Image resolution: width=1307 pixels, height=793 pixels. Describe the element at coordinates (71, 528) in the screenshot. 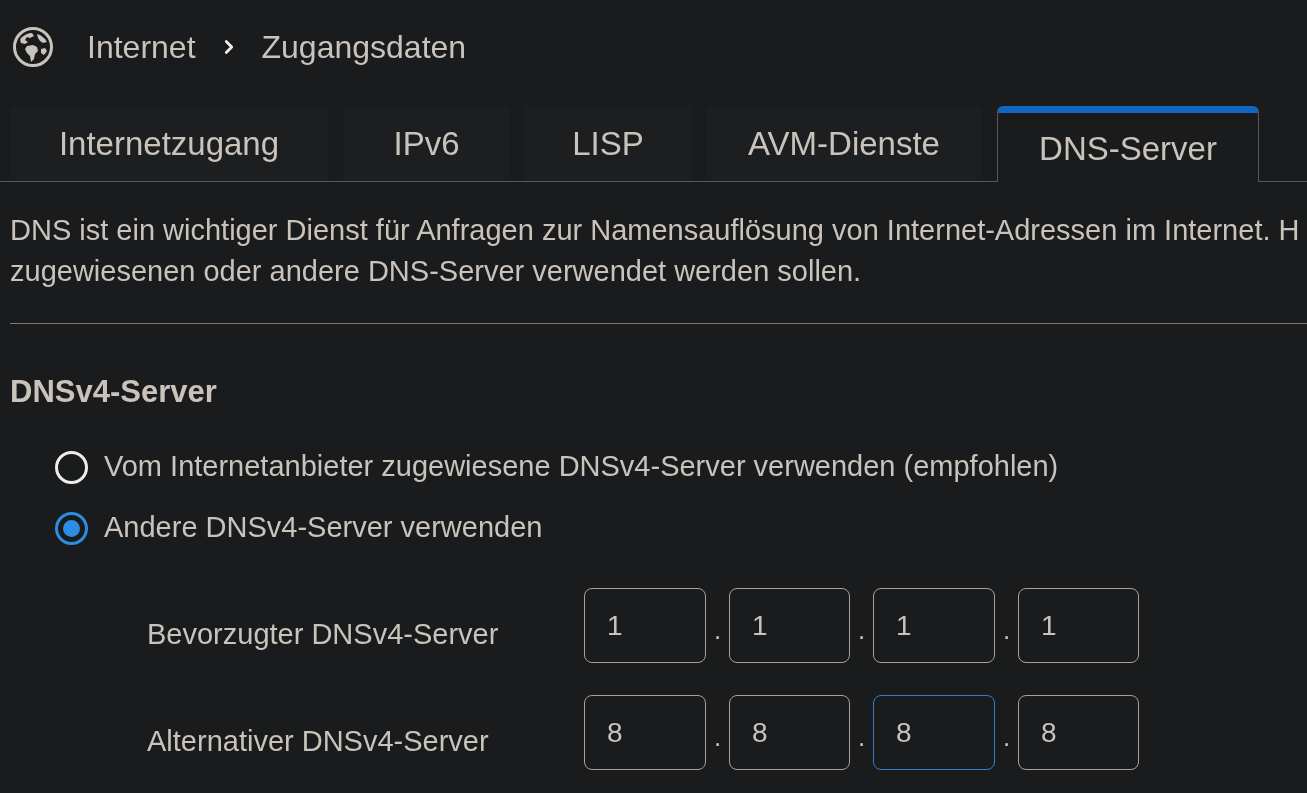

I see `radio-button` at that location.